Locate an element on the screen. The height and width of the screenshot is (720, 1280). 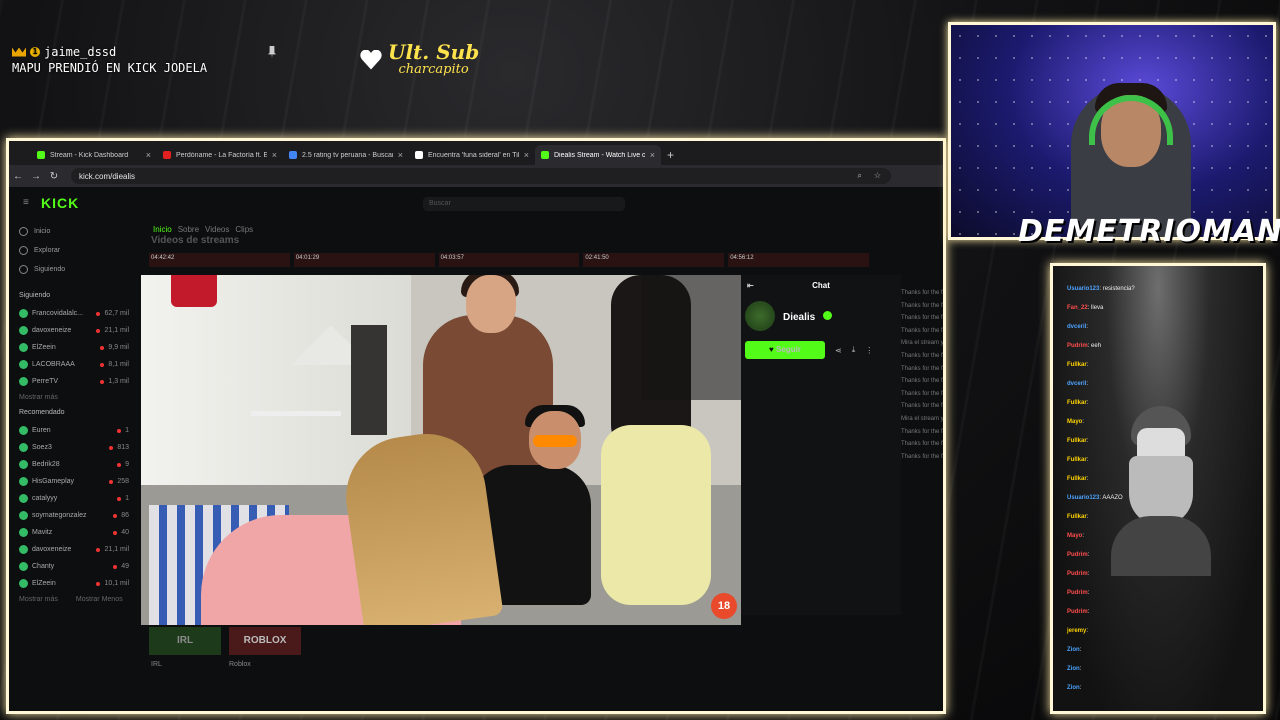
sidebar-channel: soymategonzalez 86 is located at coordinates (74, 515).